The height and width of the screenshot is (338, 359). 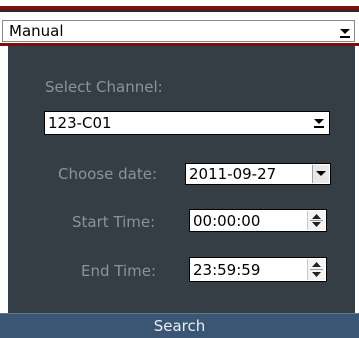 What do you see at coordinates (114, 222) in the screenshot?
I see `start-time-label: Start Time:` at bounding box center [114, 222].